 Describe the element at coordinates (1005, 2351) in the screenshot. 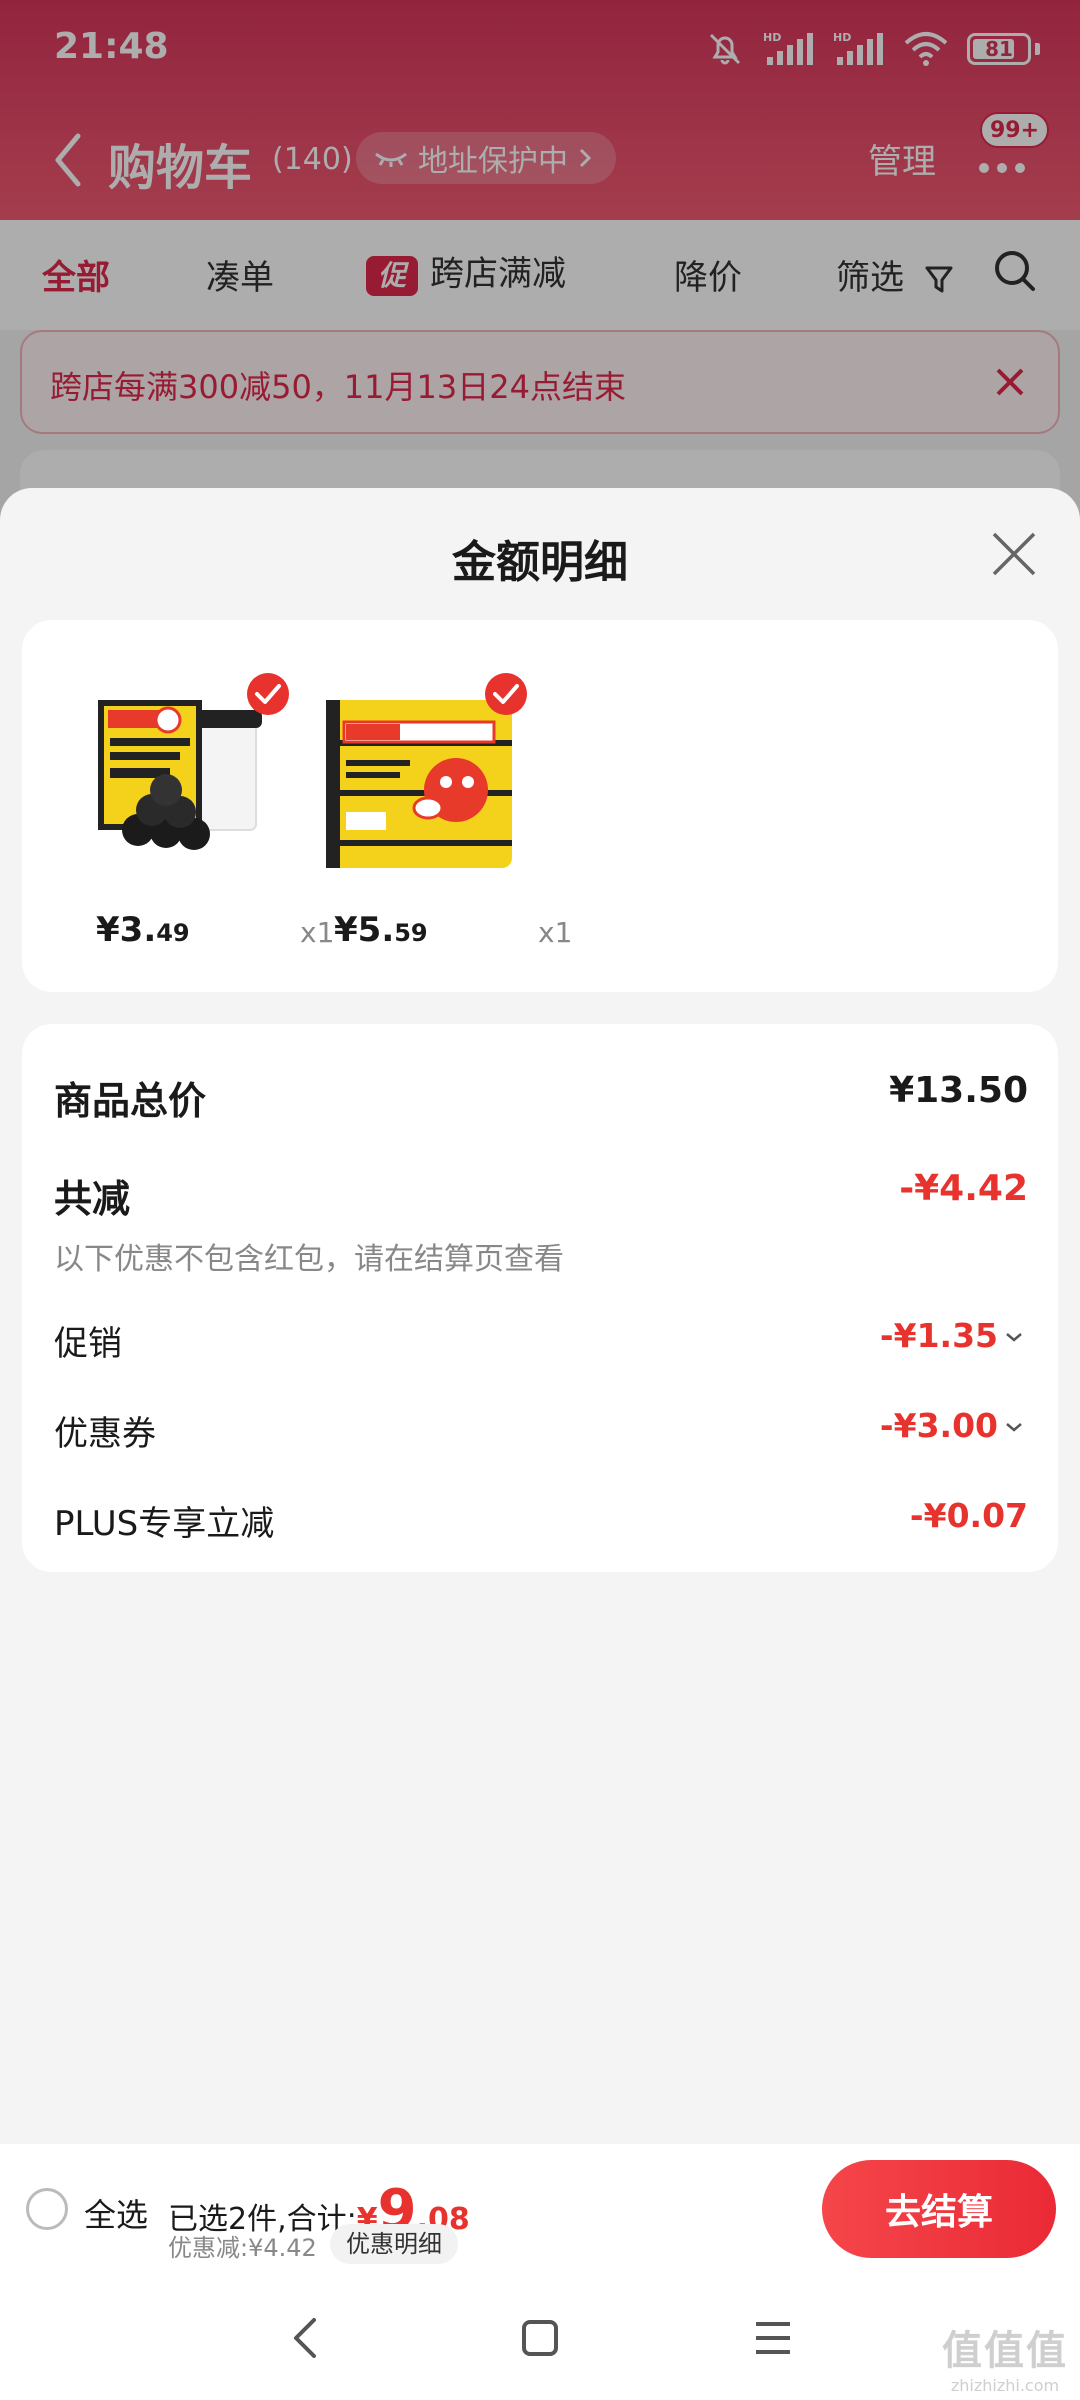

I see `watermark-main: 值值值` at that location.